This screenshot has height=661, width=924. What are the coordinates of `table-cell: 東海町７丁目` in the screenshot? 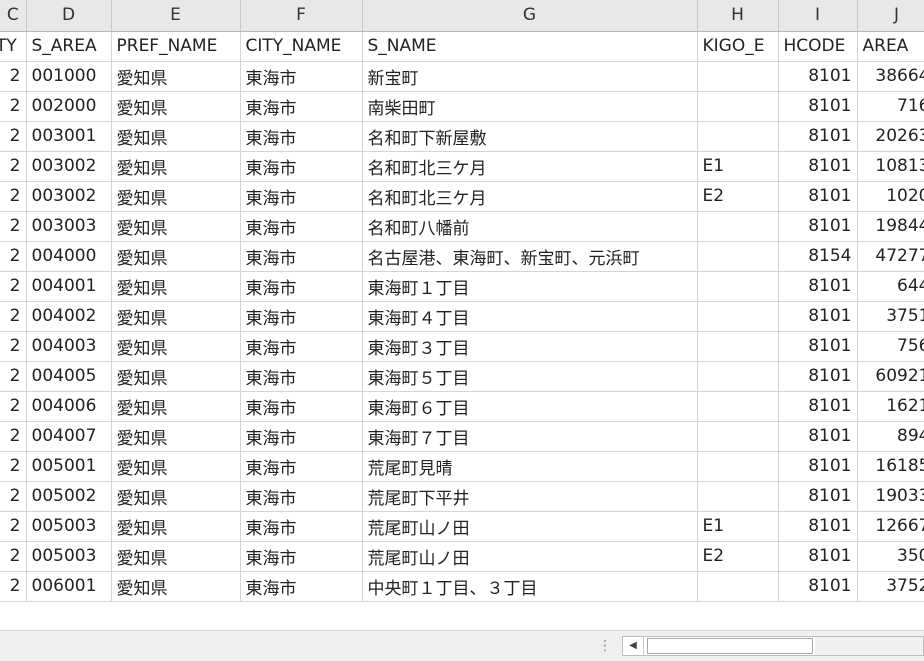 It's located at (530, 436).